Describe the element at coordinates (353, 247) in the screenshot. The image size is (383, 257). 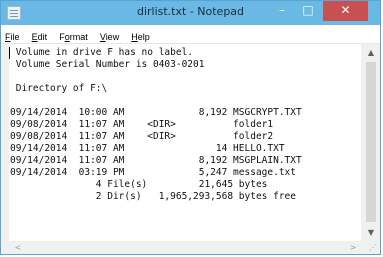
I see `scroll-right-icon: >` at that location.